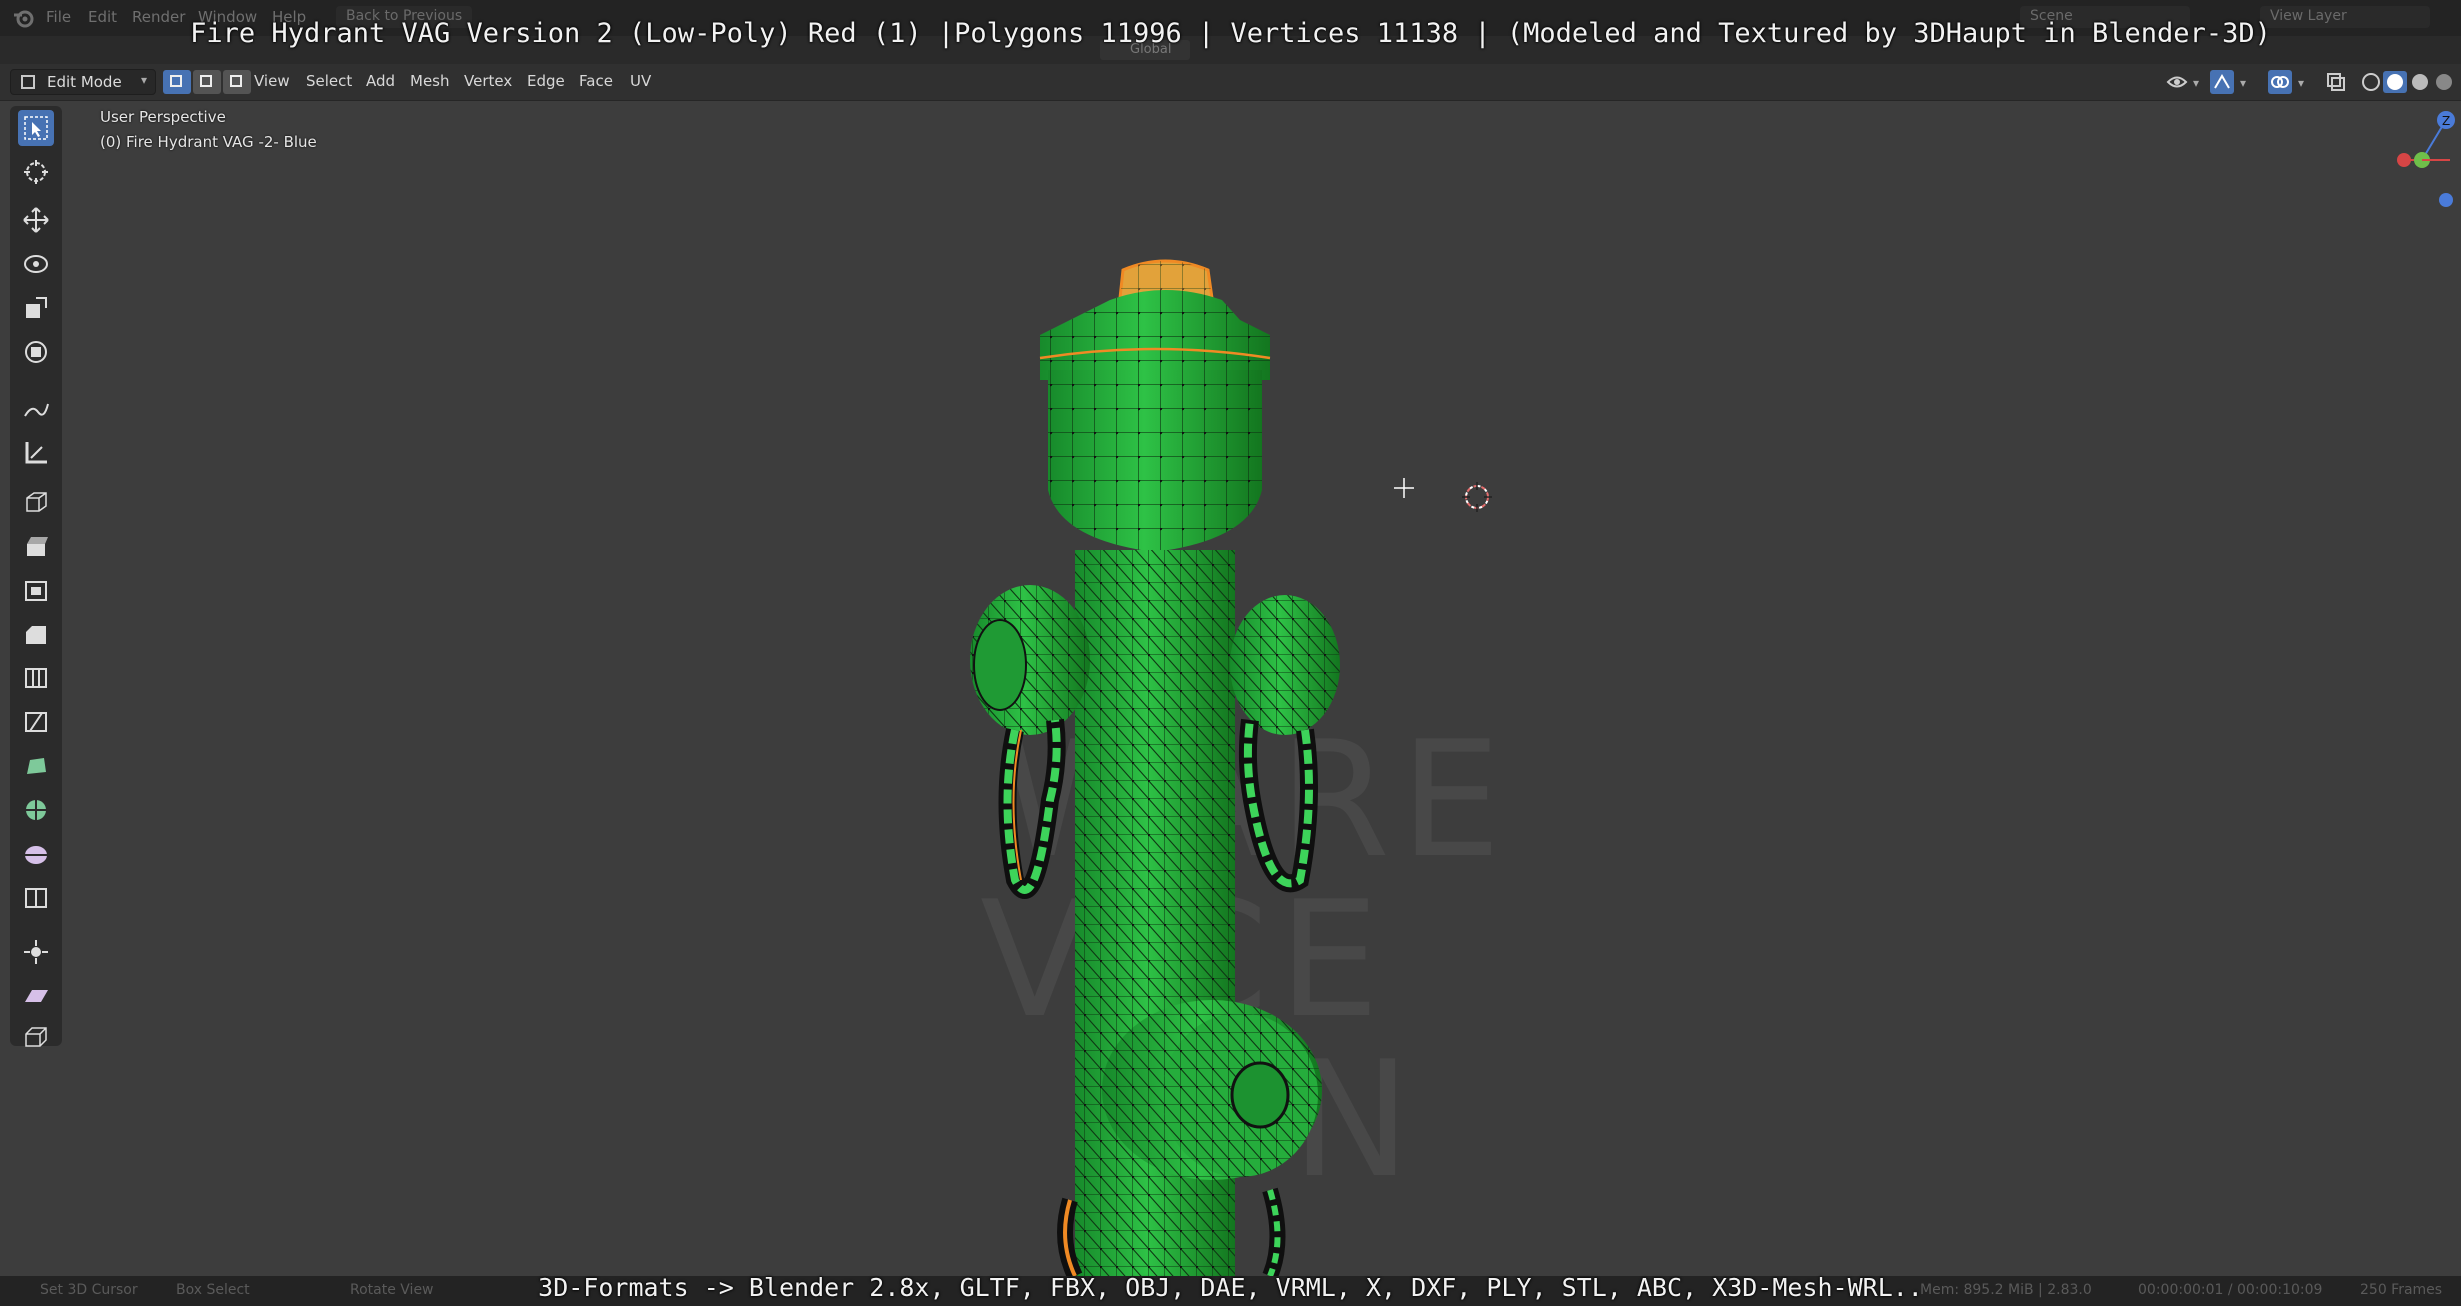 The height and width of the screenshot is (1306, 2461). What do you see at coordinates (2446, 121) in the screenshot?
I see `svg-text: Z` at bounding box center [2446, 121].